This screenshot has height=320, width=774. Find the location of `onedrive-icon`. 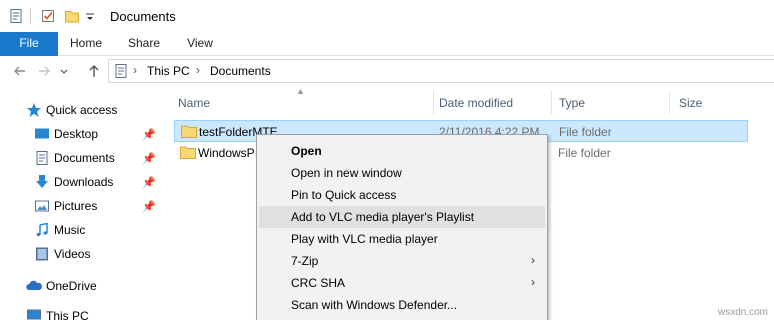

onedrive-icon is located at coordinates (34, 285).